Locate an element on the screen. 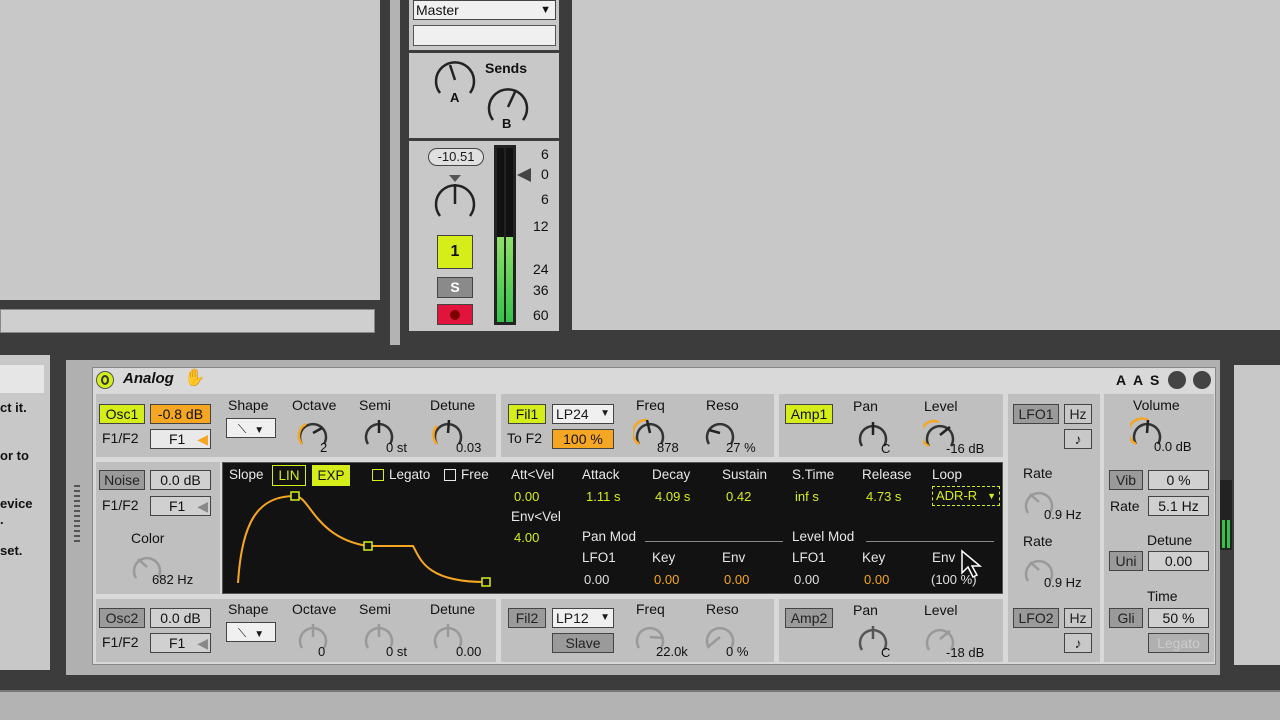 The width and height of the screenshot is (1280, 720). pm-env-label: Env is located at coordinates (734, 557).